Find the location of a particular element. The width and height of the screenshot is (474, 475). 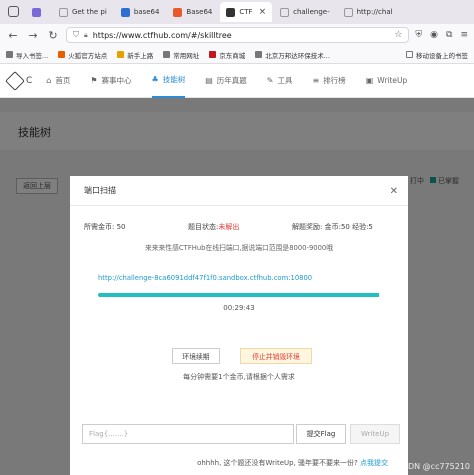

writeup-button: WriteUp is located at coordinates (375, 434).